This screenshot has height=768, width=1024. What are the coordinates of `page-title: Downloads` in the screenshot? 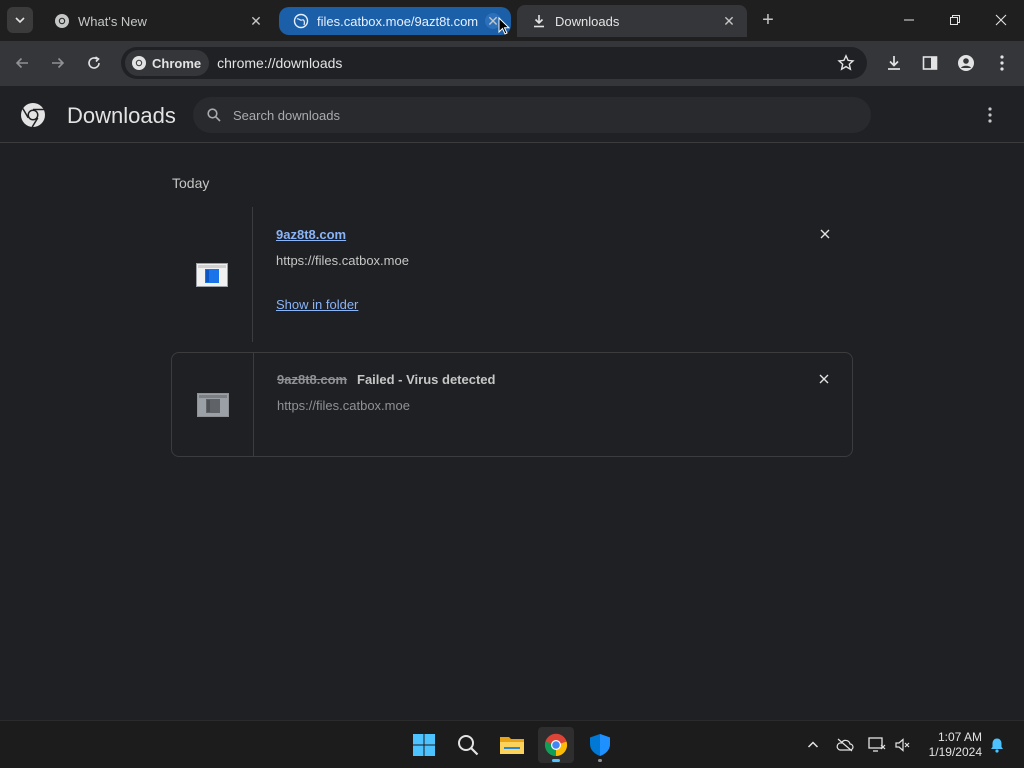 It's located at (121, 115).